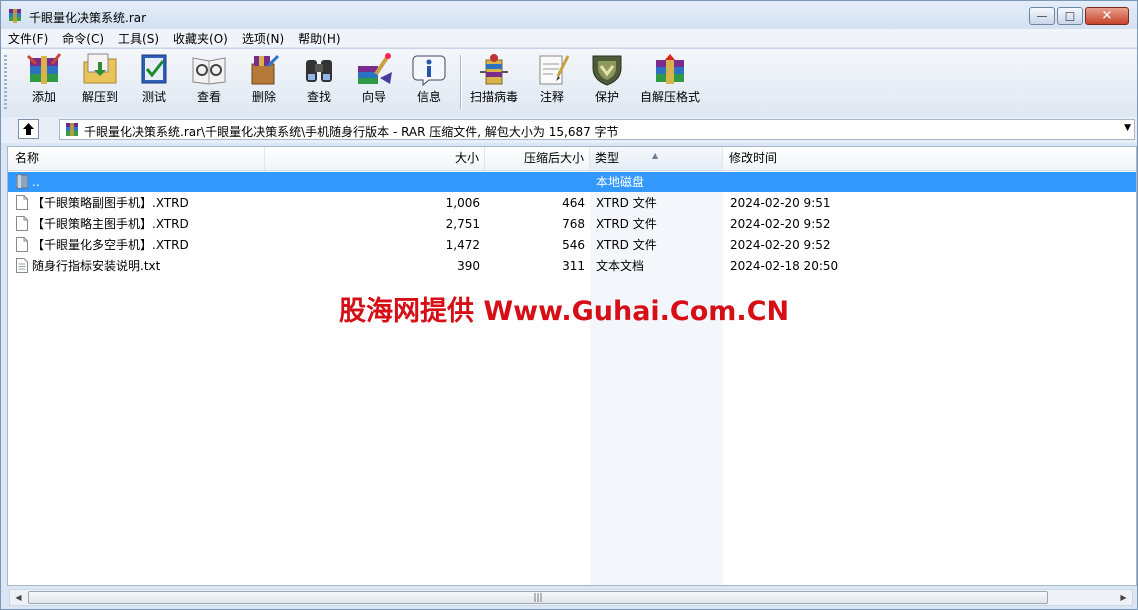 The image size is (1138, 610). I want to click on winrar-app-icon, so click(15, 16).